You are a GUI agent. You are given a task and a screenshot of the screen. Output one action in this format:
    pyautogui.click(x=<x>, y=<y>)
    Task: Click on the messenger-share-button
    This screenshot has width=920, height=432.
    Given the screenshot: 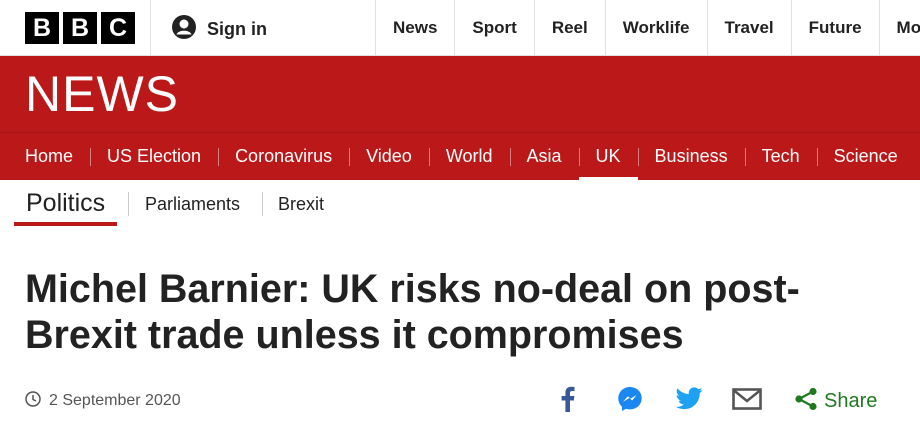 What is the action you would take?
    pyautogui.click(x=630, y=401)
    